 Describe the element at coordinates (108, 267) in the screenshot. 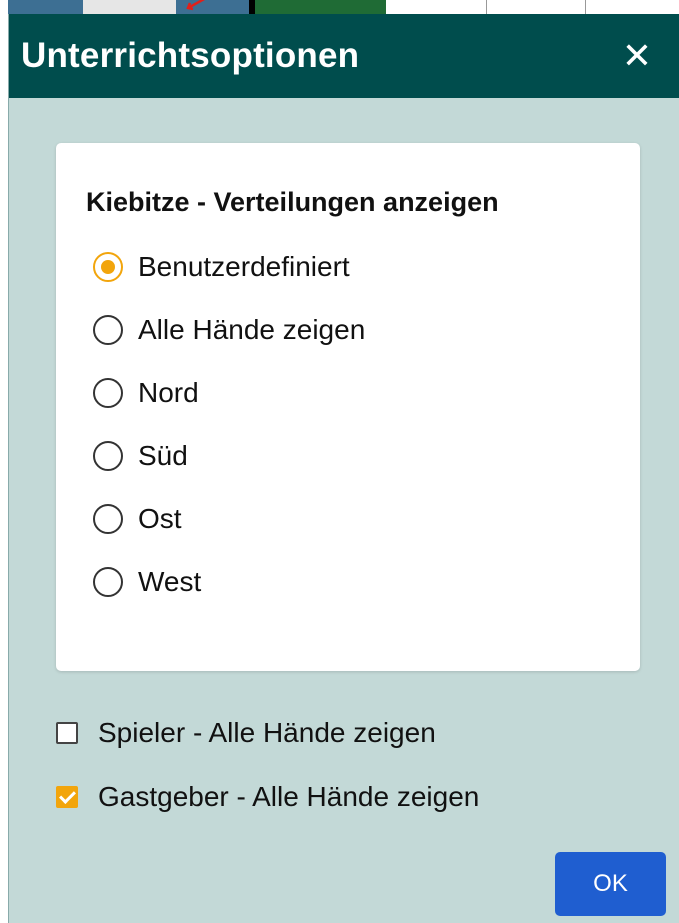

I see `radio-button-checked` at that location.